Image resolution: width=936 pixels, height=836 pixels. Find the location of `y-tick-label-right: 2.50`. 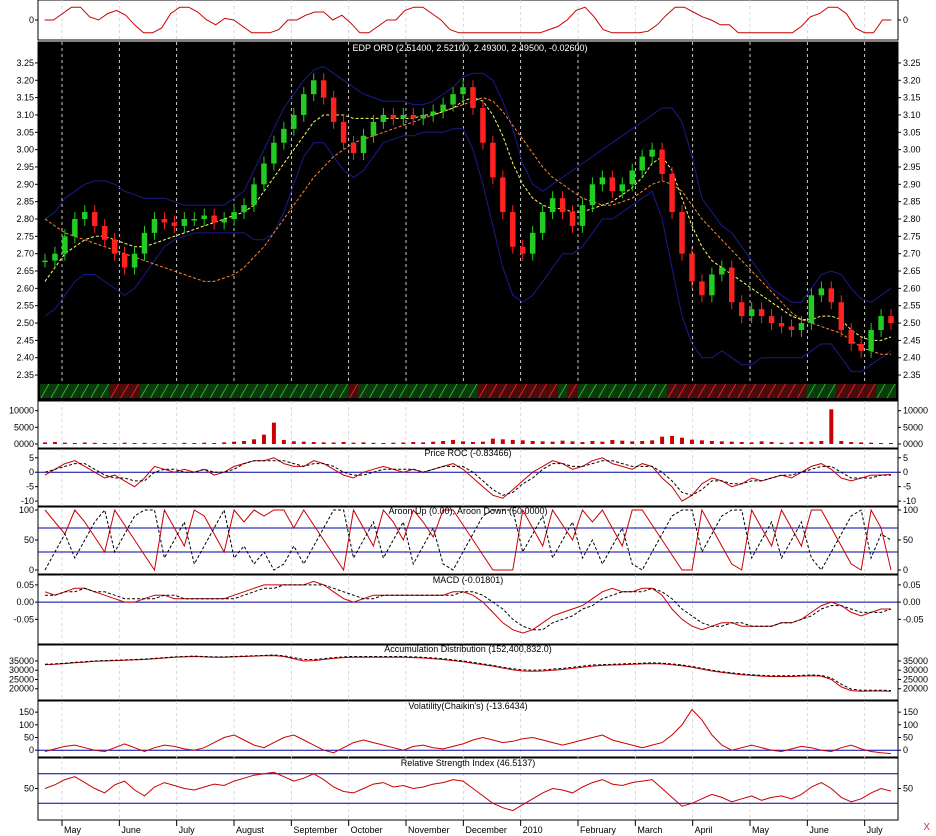

y-tick-label-right: 2.50 is located at coordinates (912, 323).